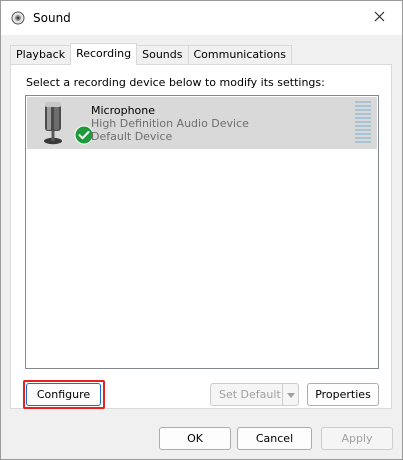  I want to click on close-button, so click(379, 18).